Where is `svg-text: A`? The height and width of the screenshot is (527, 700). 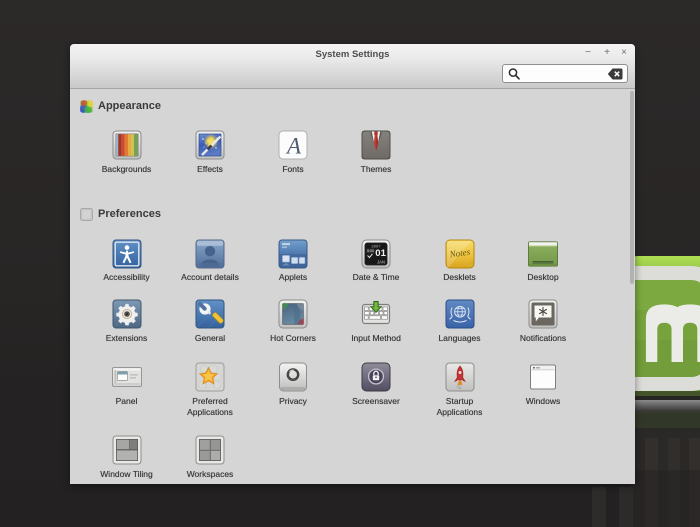 svg-text: A is located at coordinates (293, 146).